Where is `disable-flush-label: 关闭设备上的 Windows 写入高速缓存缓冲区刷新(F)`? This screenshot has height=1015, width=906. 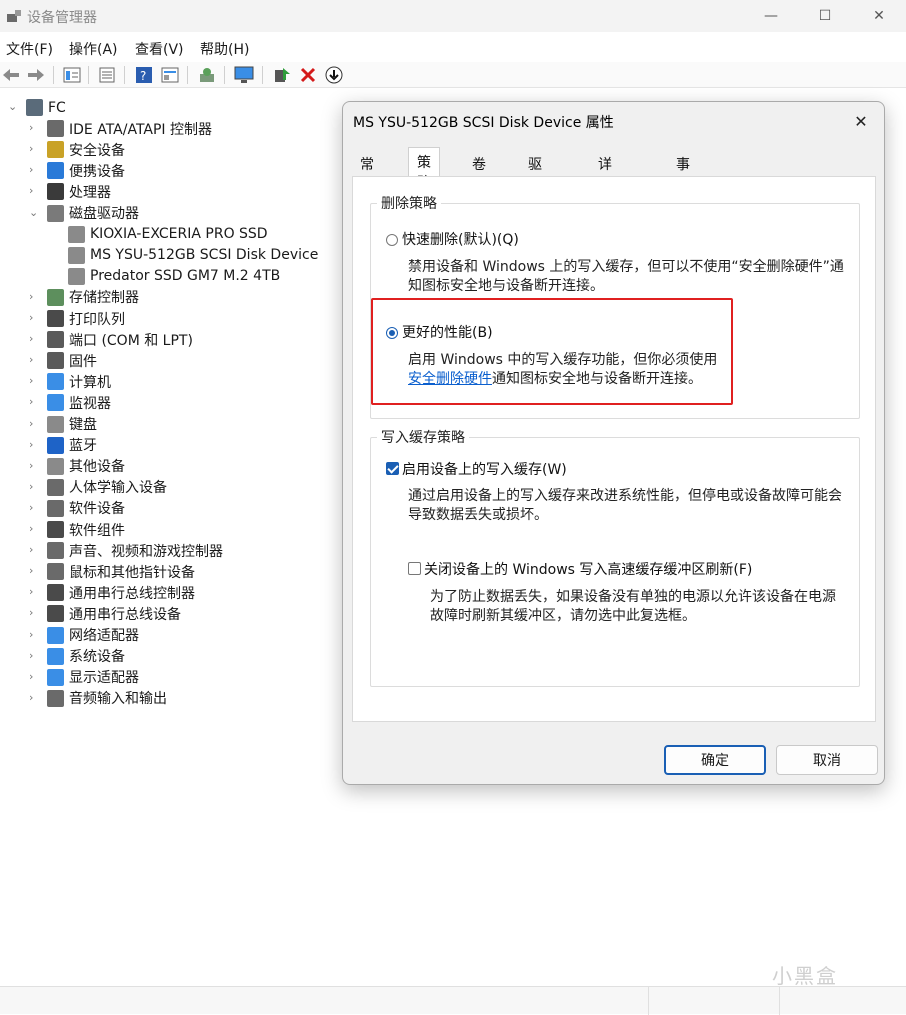 disable-flush-label: 关闭设备上的 Windows 写入高速缓存缓冲区刷新(F) is located at coordinates (588, 569).